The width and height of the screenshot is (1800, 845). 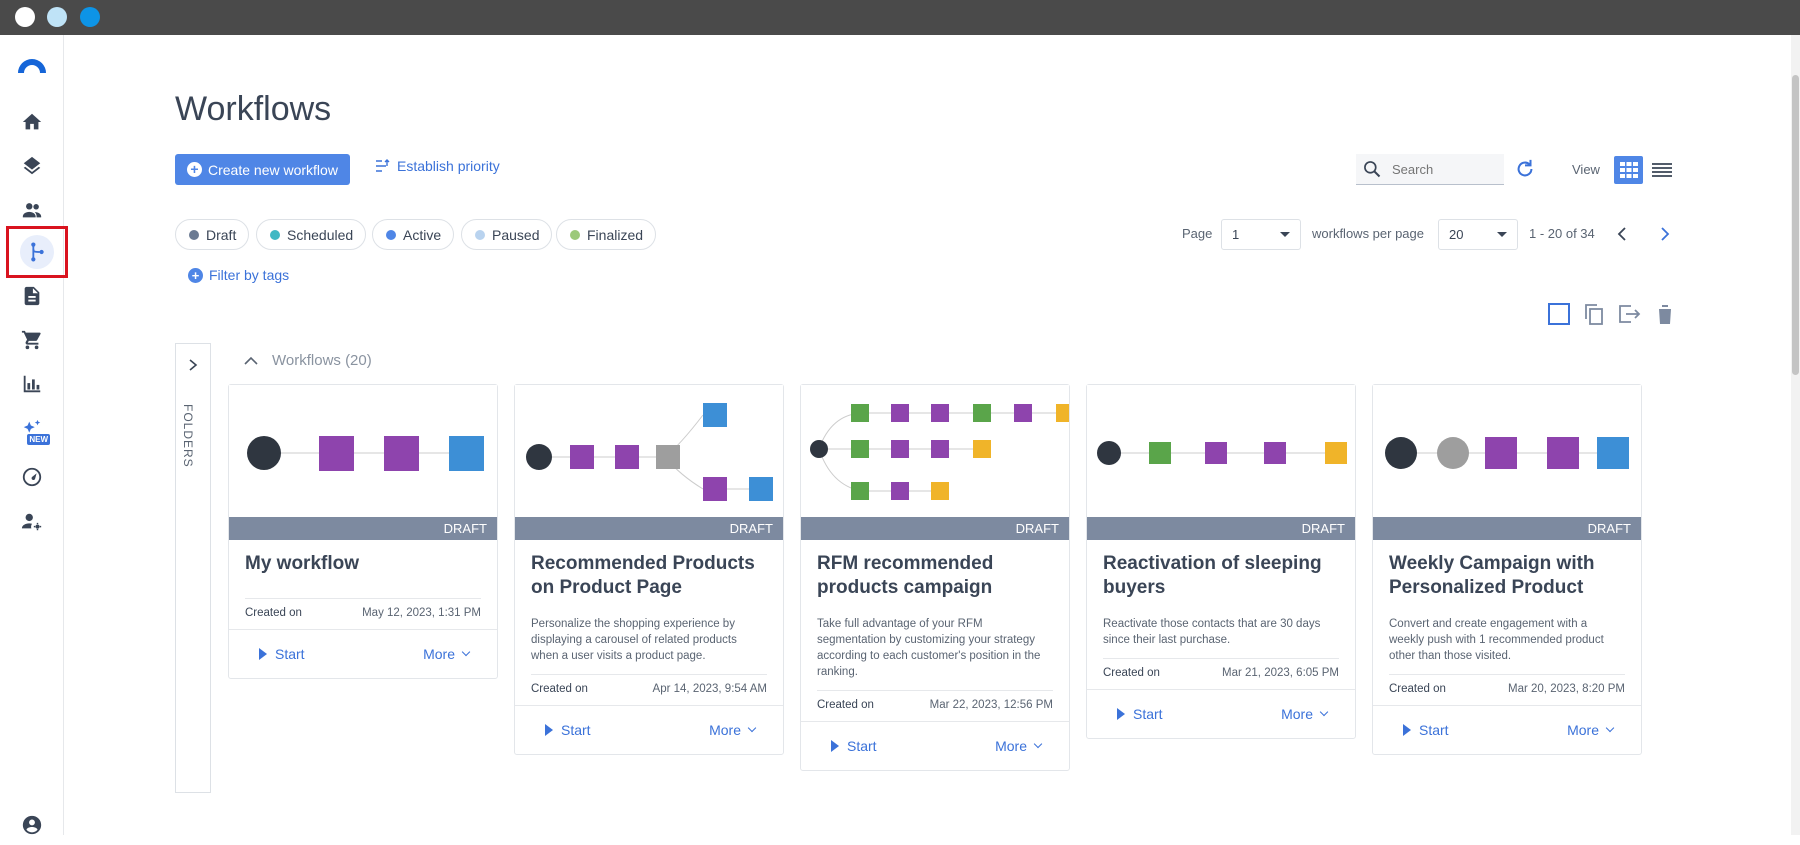 What do you see at coordinates (251, 361) in the screenshot?
I see `chevron-up-icon` at bounding box center [251, 361].